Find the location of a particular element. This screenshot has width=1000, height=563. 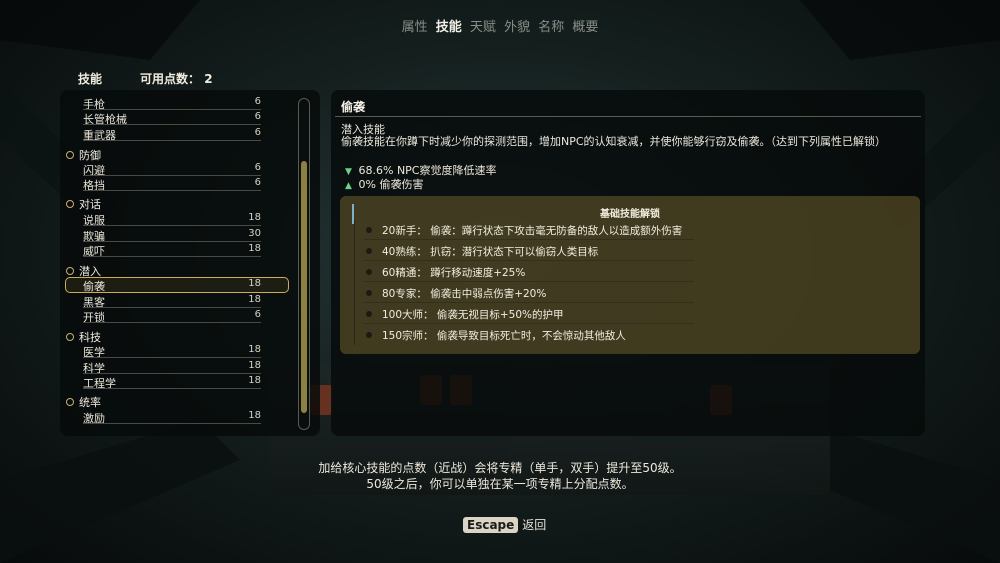

category-leadership: 统率 is located at coordinates (83, 402).